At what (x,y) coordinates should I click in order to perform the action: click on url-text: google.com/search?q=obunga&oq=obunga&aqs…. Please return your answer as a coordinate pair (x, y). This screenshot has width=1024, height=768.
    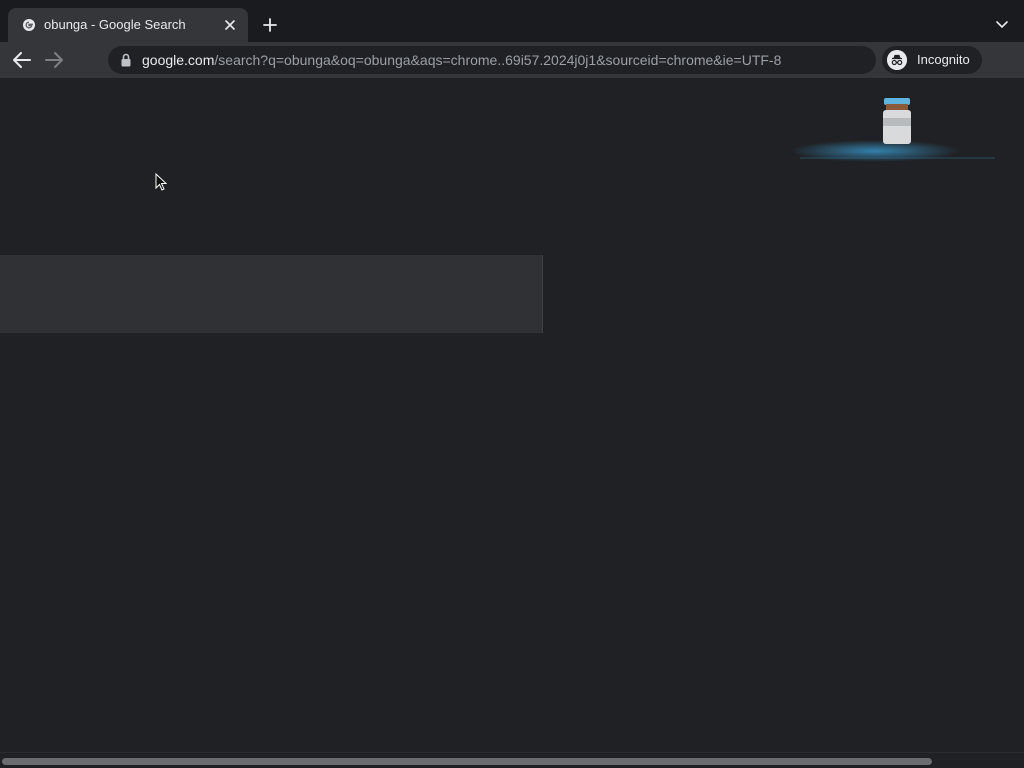
    Looking at the image, I should click on (461, 60).